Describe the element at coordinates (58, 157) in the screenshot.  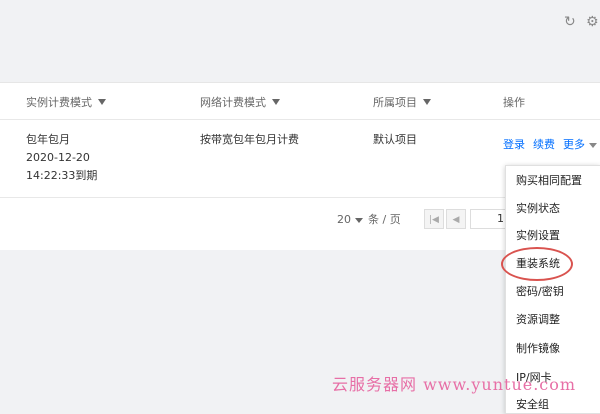
I see `expire-date: 2020-12-20` at that location.